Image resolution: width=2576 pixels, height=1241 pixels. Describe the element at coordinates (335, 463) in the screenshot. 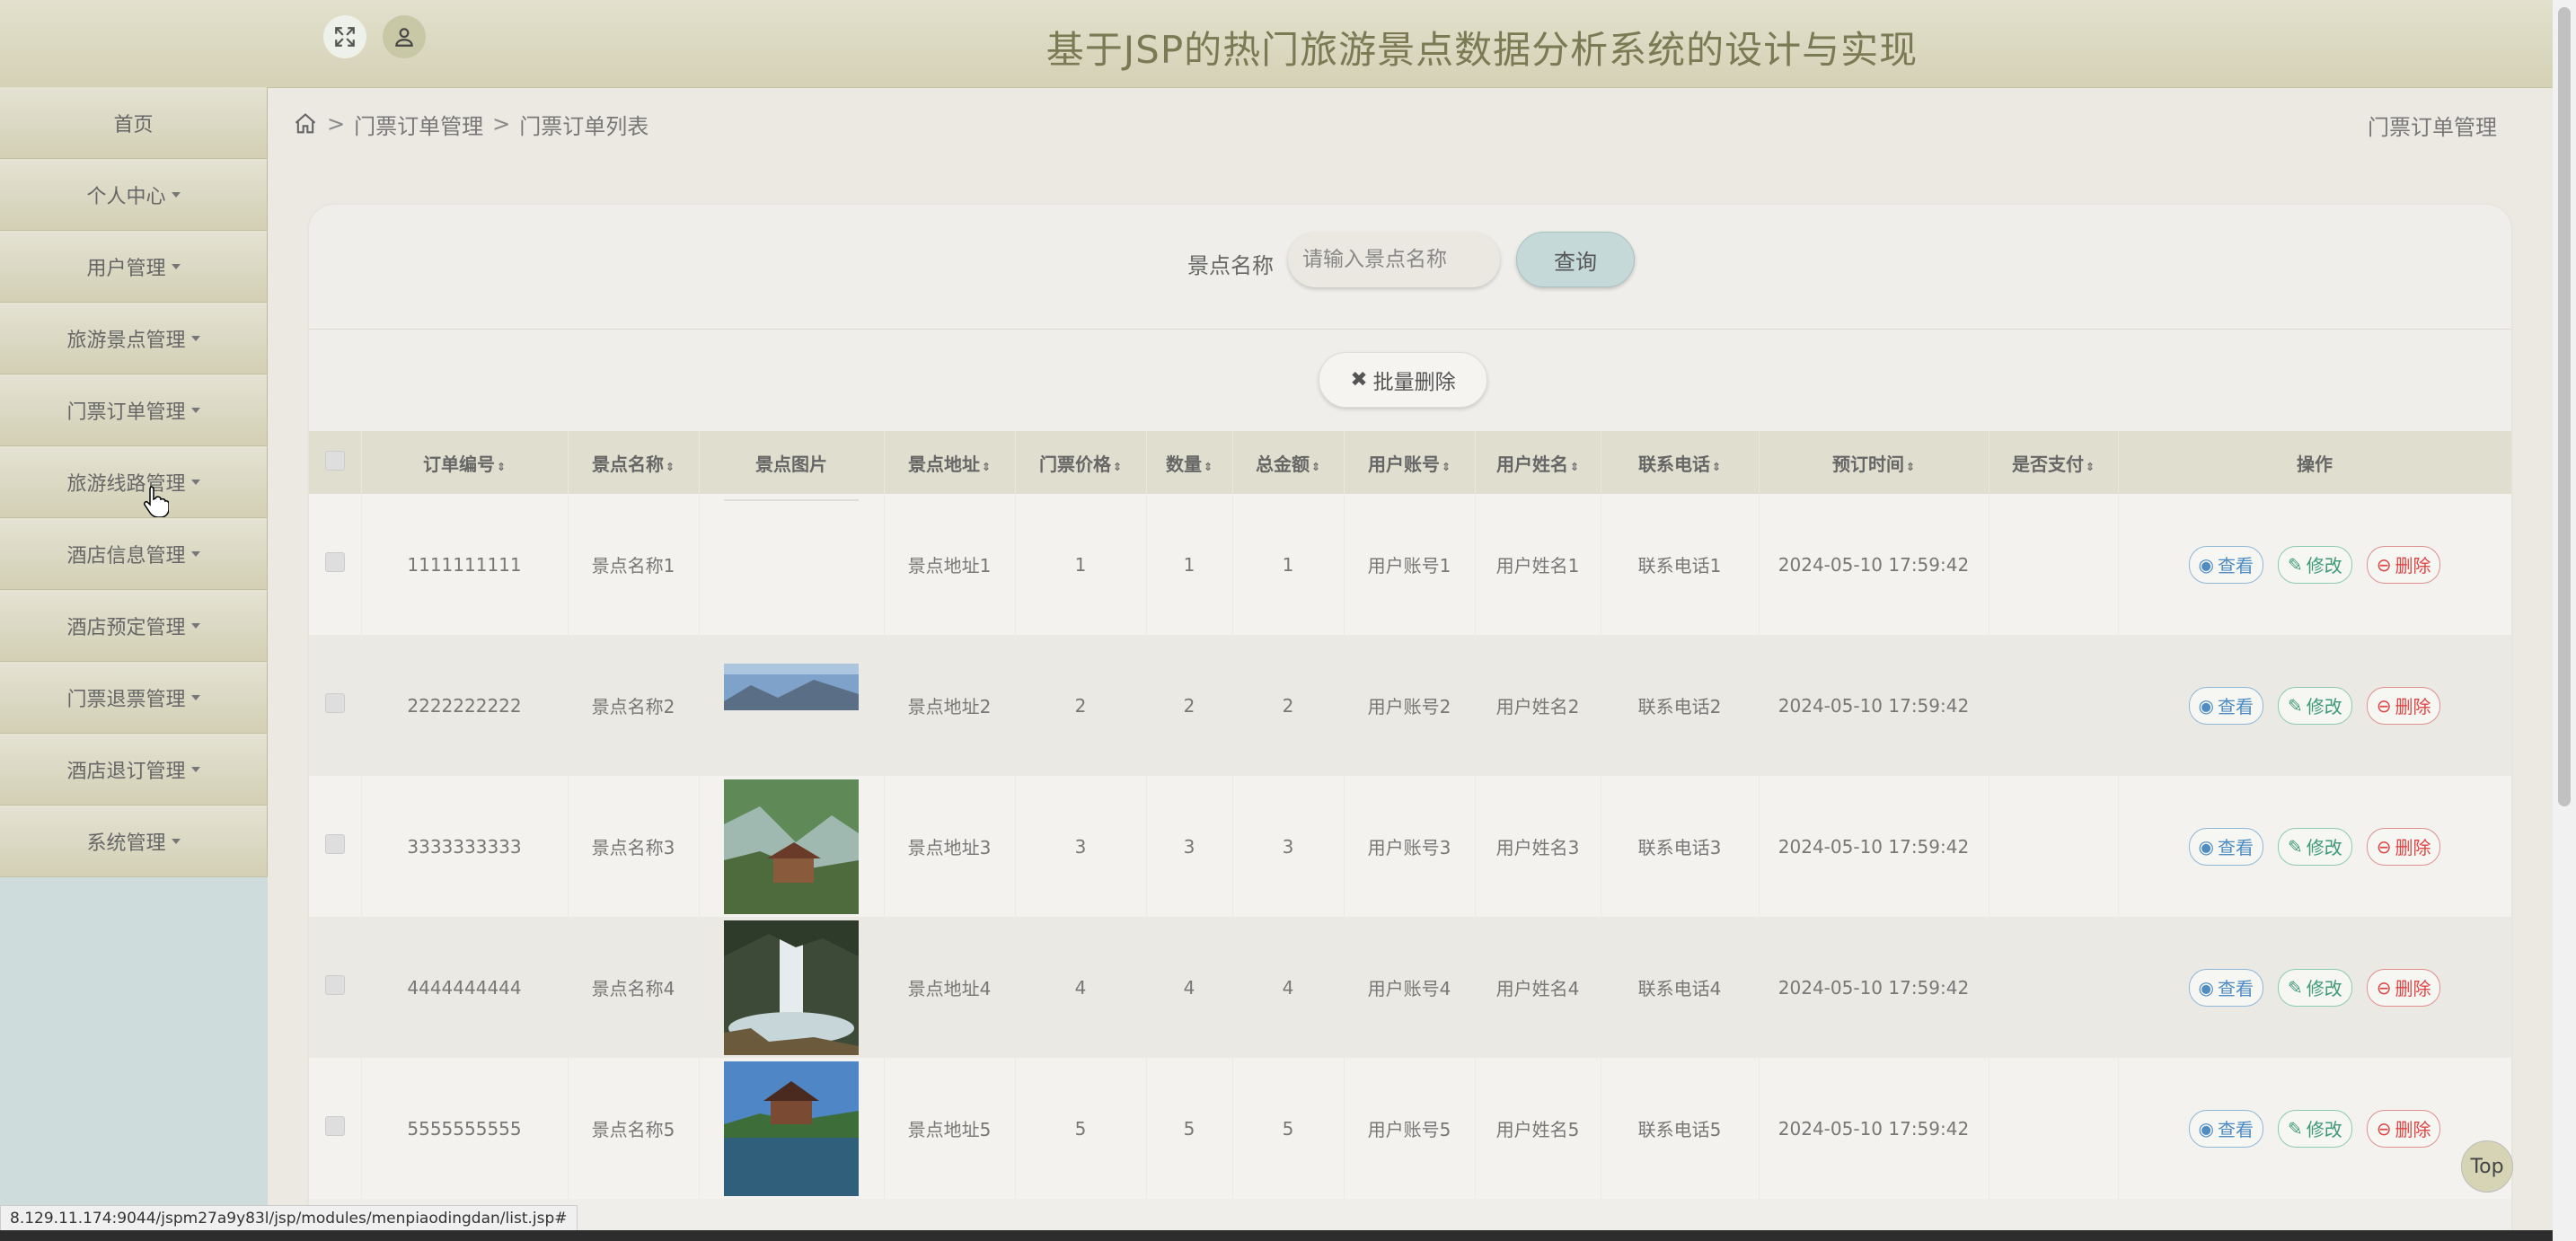

I see `select-all-checkbox` at that location.